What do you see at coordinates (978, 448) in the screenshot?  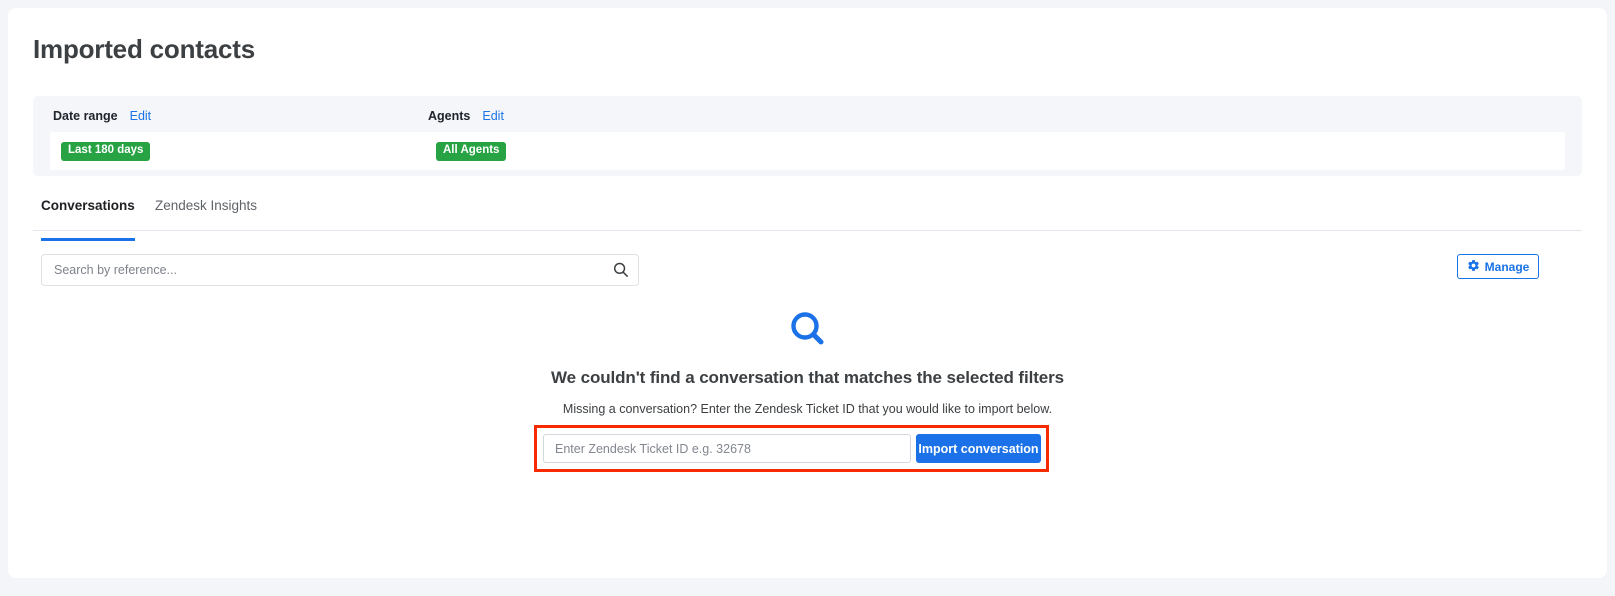 I see `import-conversation-button: Import conversation` at bounding box center [978, 448].